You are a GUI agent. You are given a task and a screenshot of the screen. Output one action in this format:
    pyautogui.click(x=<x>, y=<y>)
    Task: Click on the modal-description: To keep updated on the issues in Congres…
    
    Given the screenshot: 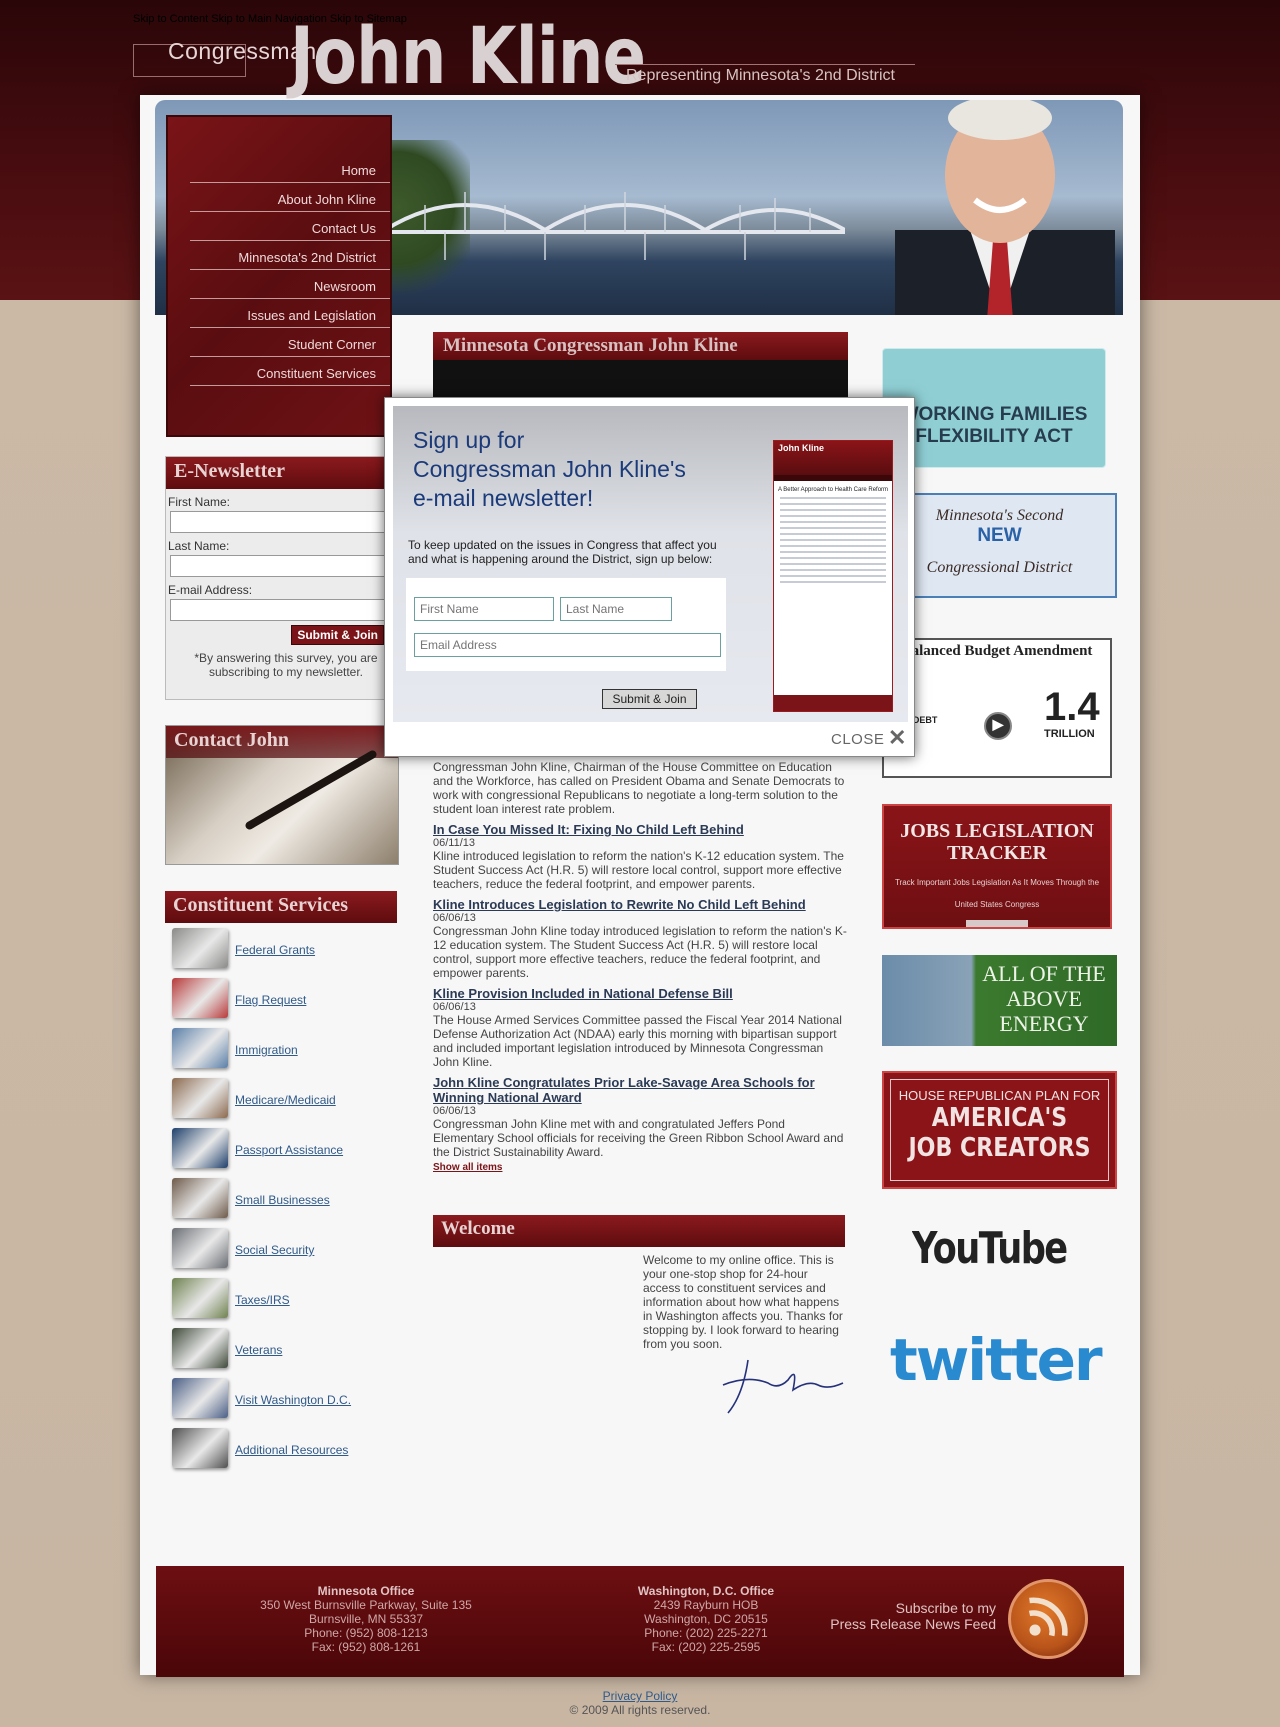 What is the action you would take?
    pyautogui.click(x=562, y=552)
    